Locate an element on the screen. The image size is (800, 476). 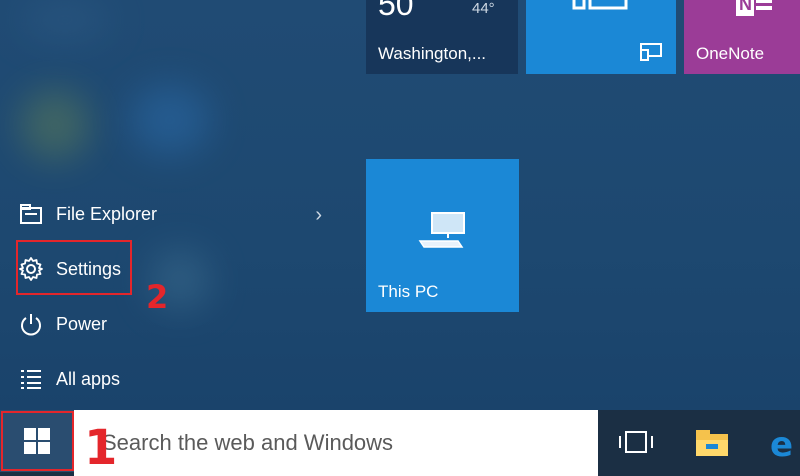
chevron-right-icon: › is located at coordinates (318, 215).